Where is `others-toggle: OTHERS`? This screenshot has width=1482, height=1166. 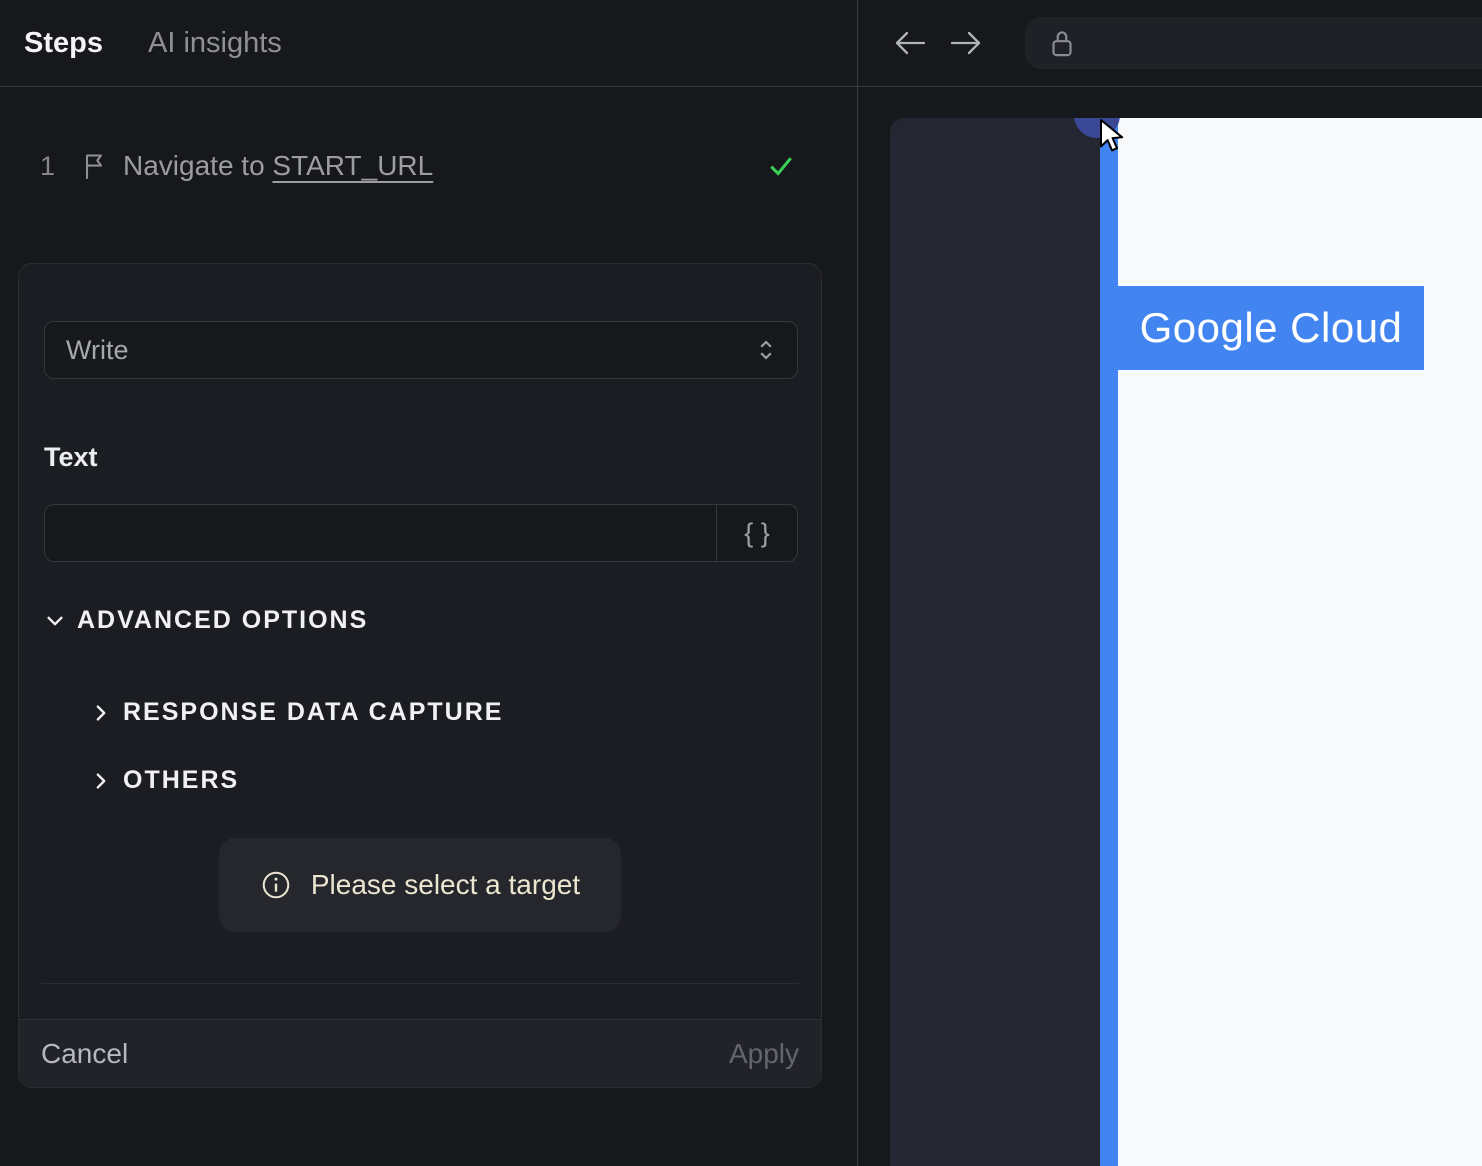 others-toggle: OTHERS is located at coordinates (164, 780).